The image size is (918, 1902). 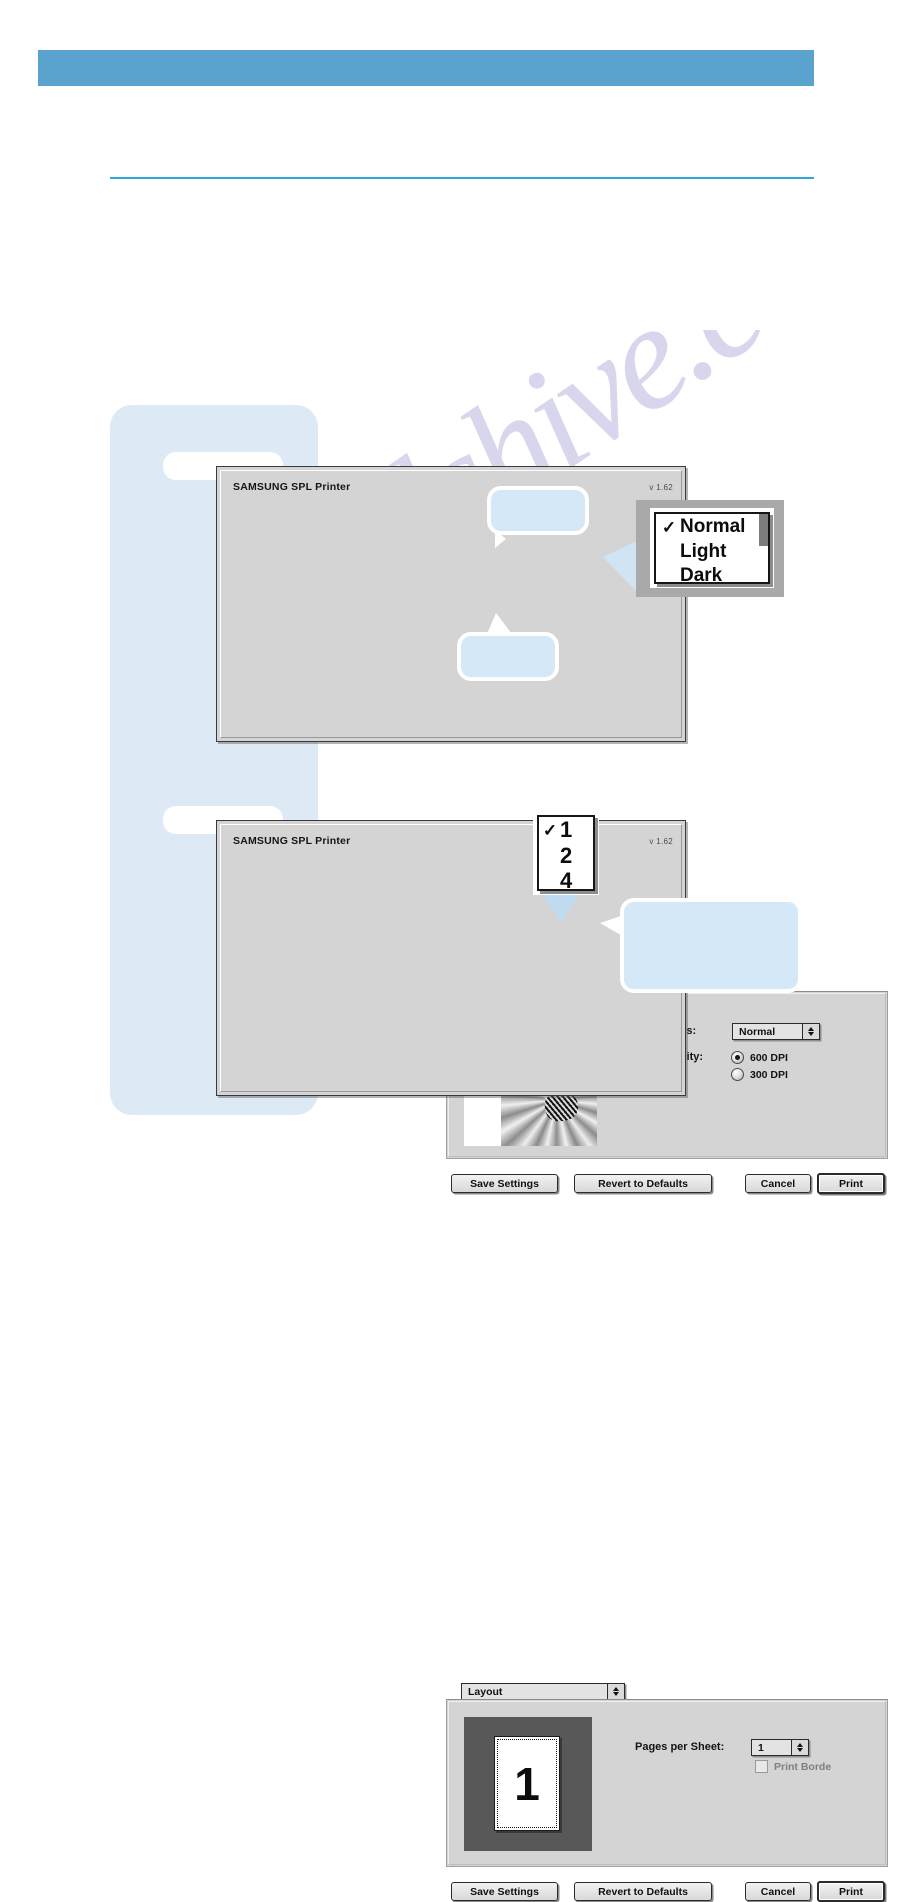 I want to click on menu-scroll-strip, so click(x=763, y=530).